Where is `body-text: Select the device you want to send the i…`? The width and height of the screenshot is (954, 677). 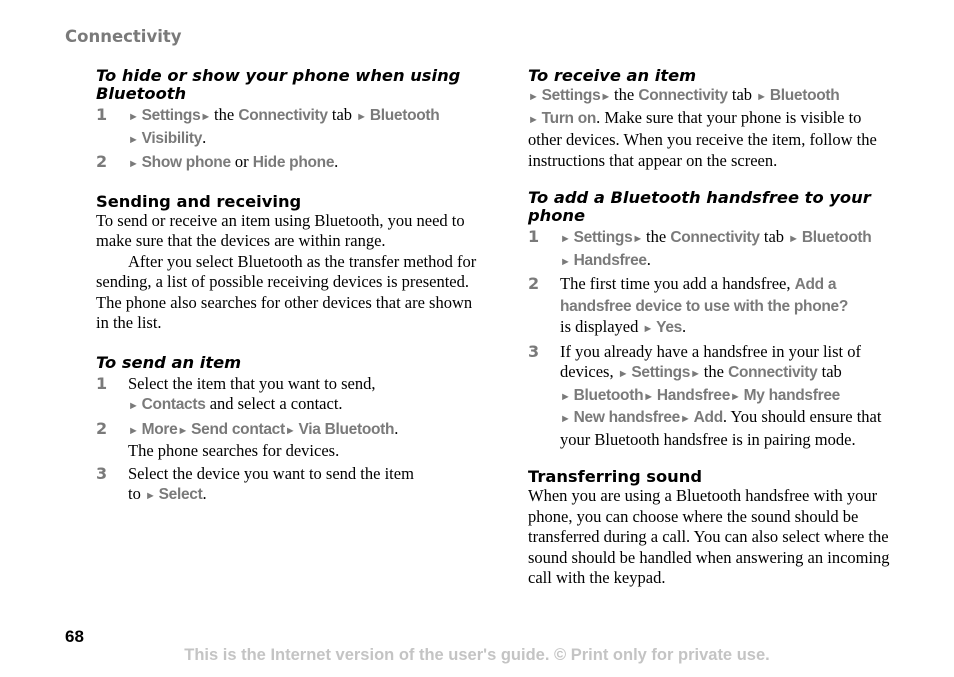 body-text: Select the device you want to send the i… is located at coordinates (271, 473).